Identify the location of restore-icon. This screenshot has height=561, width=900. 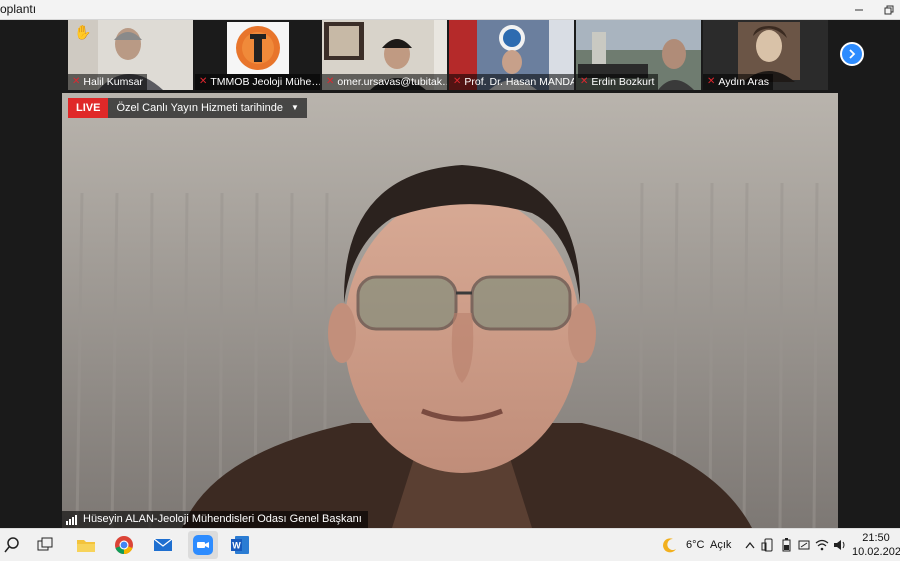
(889, 9).